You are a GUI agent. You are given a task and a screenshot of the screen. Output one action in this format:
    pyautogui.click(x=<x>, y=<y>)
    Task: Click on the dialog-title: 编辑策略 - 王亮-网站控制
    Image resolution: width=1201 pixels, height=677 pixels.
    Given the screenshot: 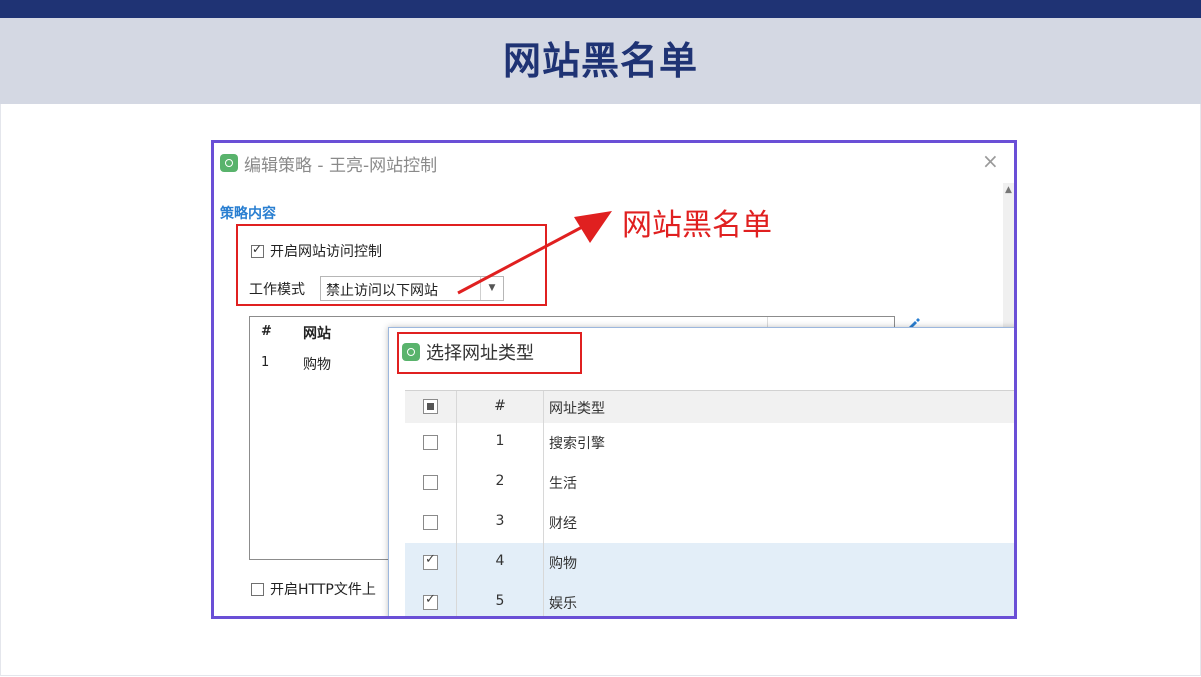 What is the action you would take?
    pyautogui.click(x=341, y=166)
    